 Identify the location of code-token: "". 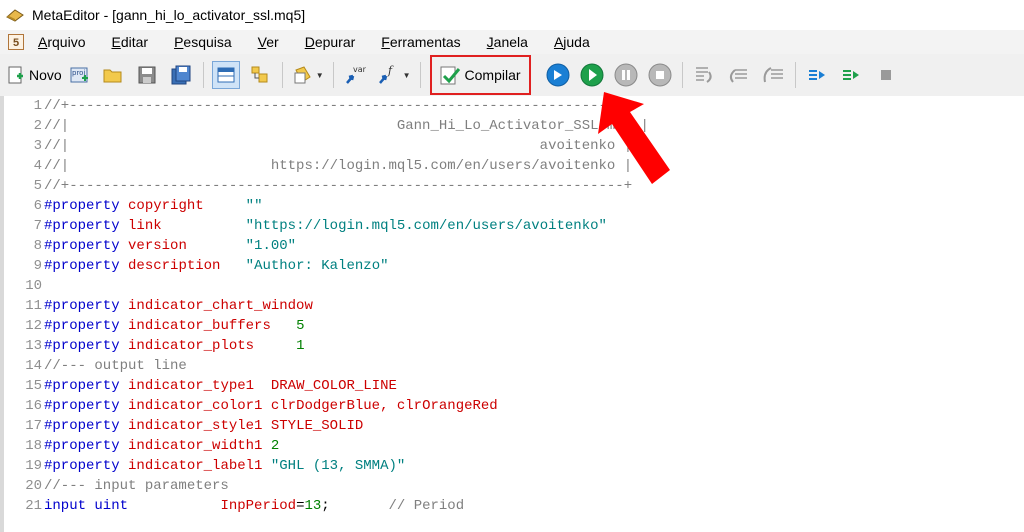
(254, 206).